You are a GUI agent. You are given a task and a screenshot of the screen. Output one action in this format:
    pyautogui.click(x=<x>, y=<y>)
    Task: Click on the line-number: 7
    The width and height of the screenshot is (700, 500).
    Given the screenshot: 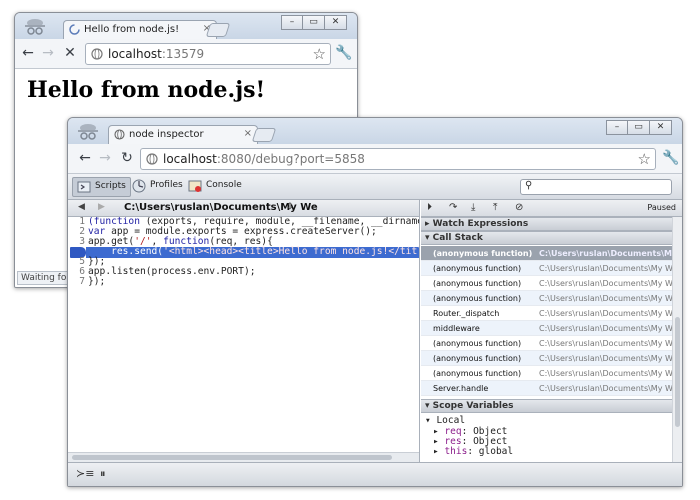 What is the action you would take?
    pyautogui.click(x=76, y=282)
    